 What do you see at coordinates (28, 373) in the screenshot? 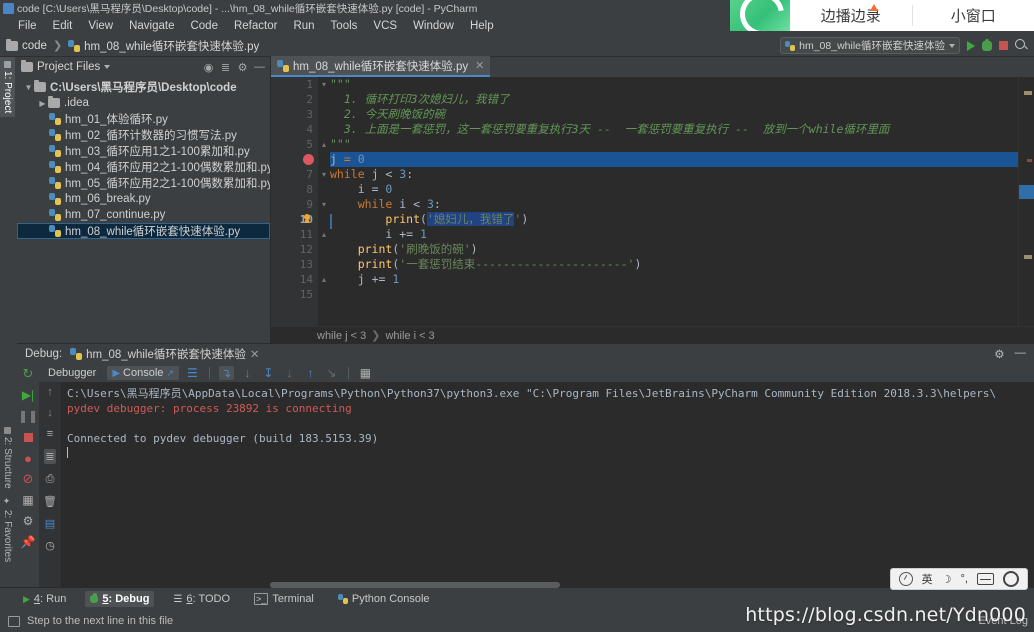
I see `rerun-icon: ↻` at bounding box center [28, 373].